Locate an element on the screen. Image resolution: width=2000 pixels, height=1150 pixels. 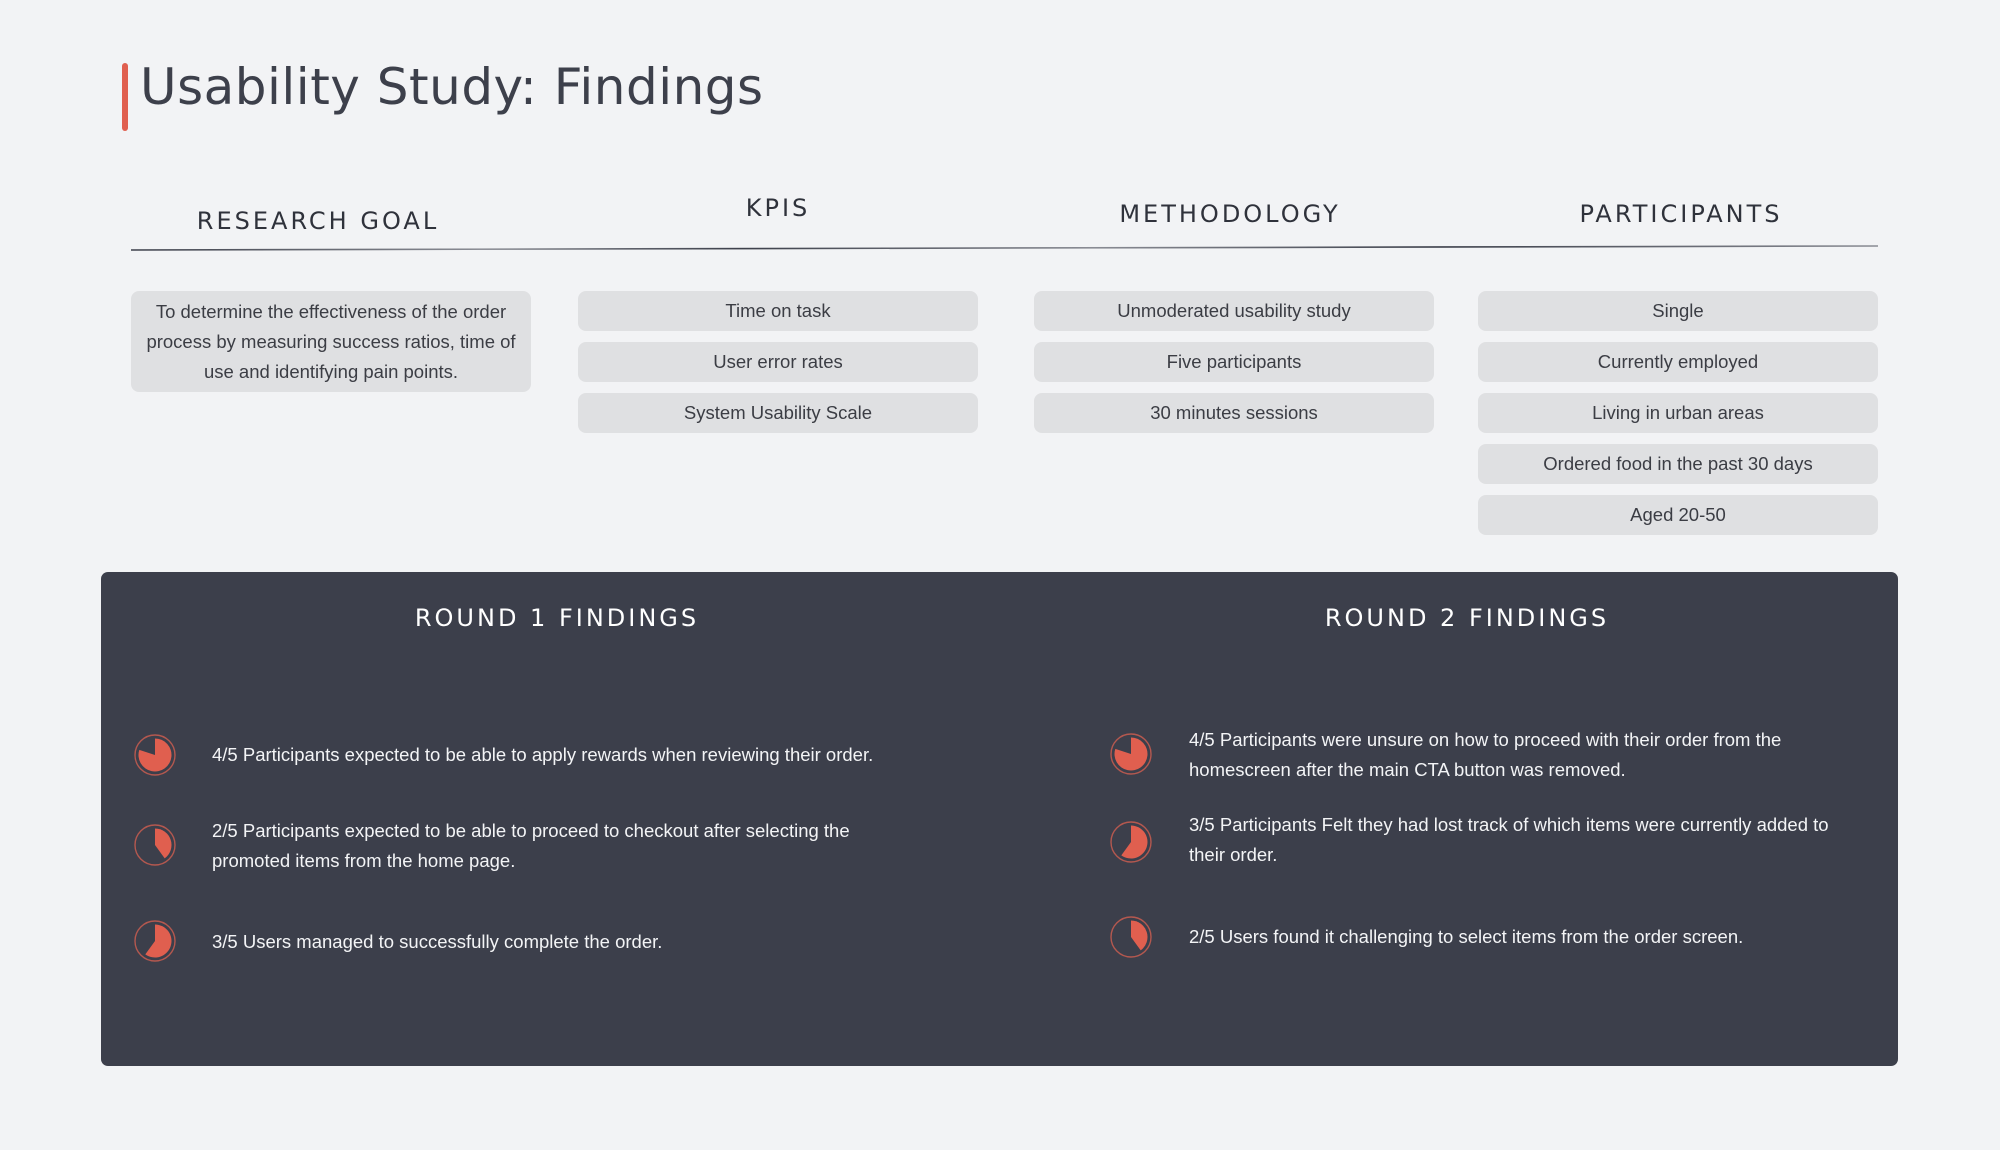
kpi-item: User error rates is located at coordinates (778, 362).